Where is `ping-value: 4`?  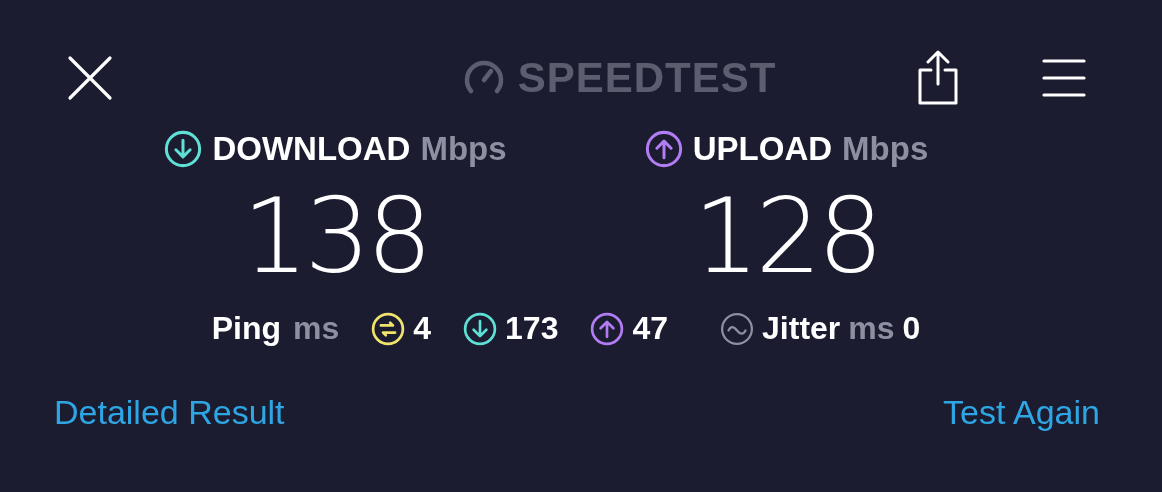 ping-value: 4 is located at coordinates (422, 328).